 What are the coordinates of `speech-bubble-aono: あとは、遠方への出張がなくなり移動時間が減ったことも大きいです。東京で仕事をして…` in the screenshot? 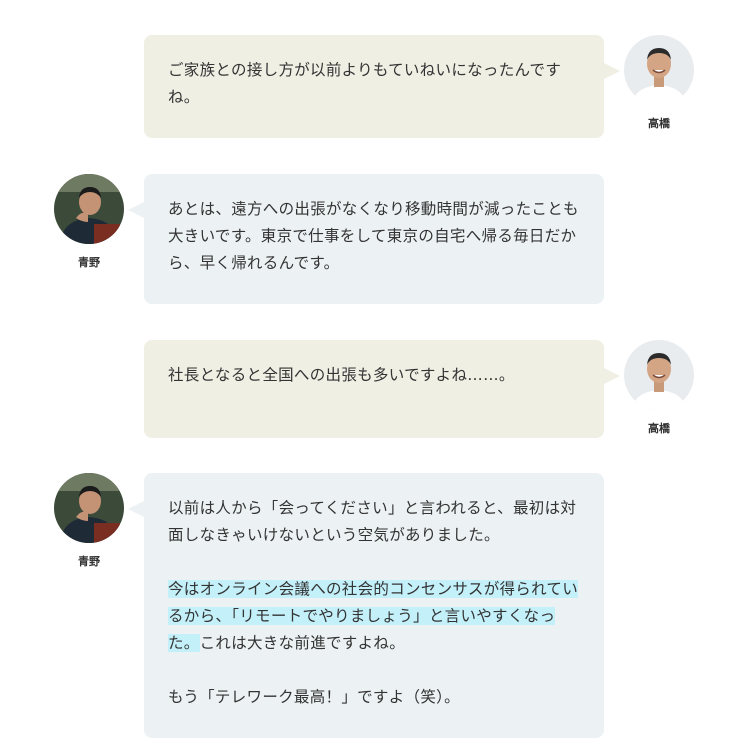 It's located at (366, 239).